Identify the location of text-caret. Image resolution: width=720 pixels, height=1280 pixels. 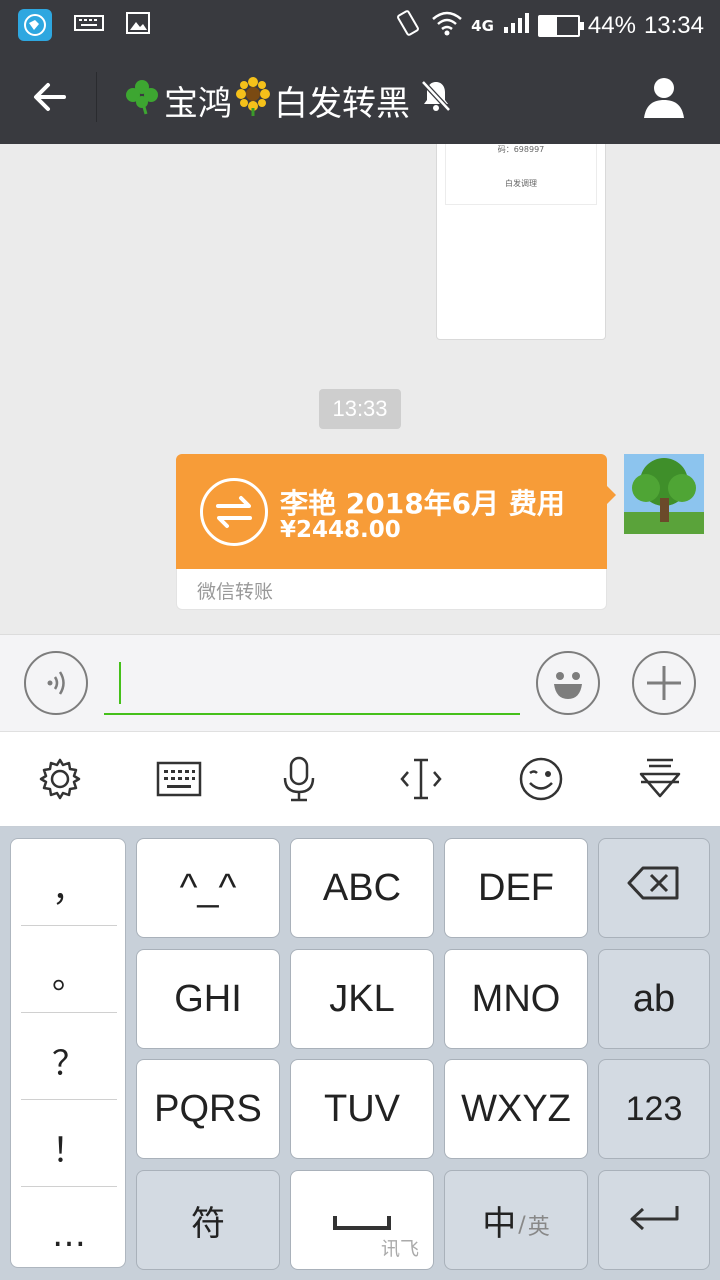
(120, 683).